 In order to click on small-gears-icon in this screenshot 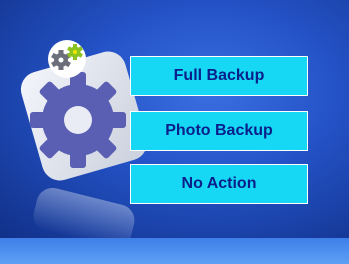, I will do `click(67, 59)`.